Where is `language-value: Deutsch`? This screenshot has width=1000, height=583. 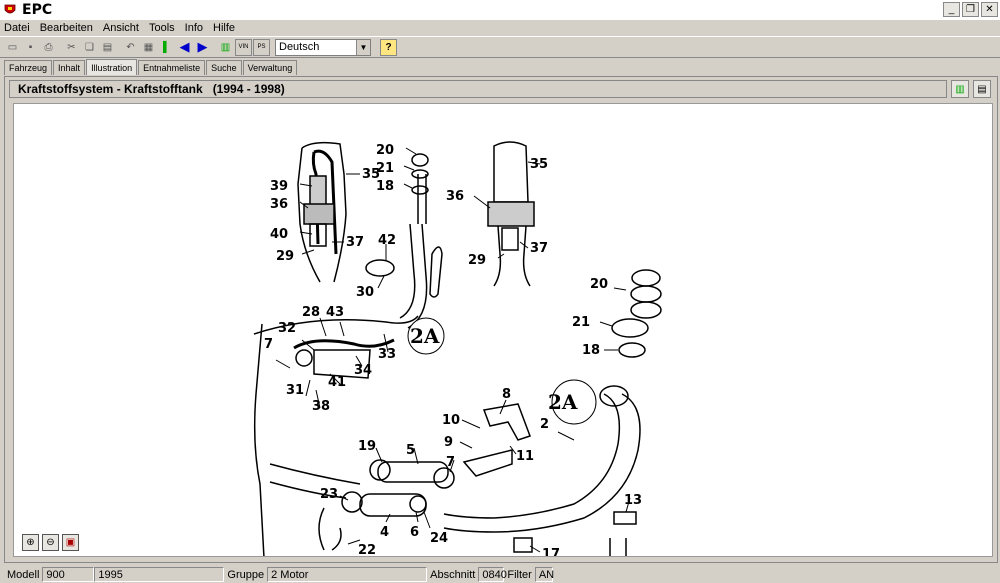
language-value: Deutsch is located at coordinates (299, 47).